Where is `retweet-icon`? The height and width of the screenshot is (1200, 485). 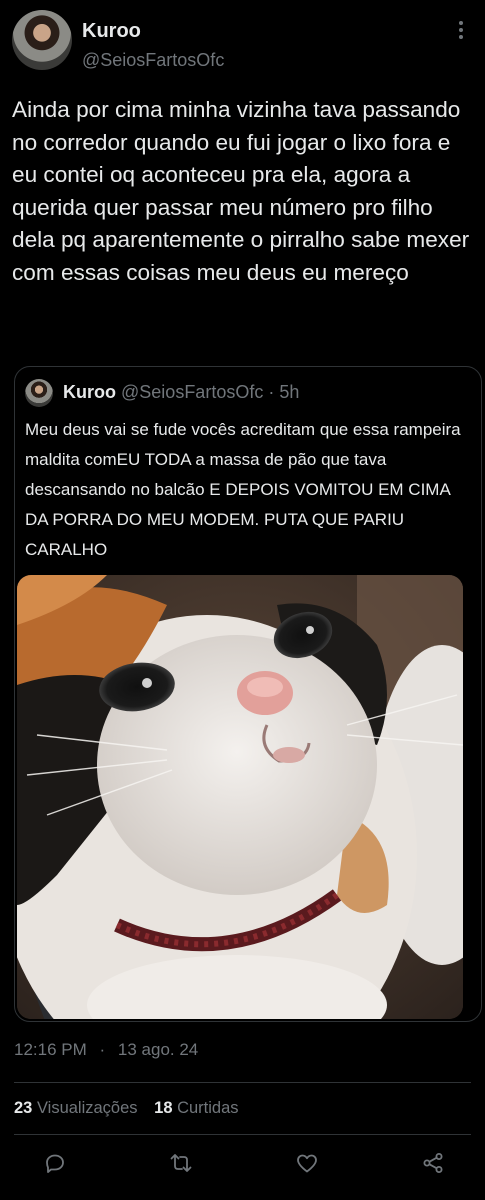
retweet-icon is located at coordinates (181, 1163).